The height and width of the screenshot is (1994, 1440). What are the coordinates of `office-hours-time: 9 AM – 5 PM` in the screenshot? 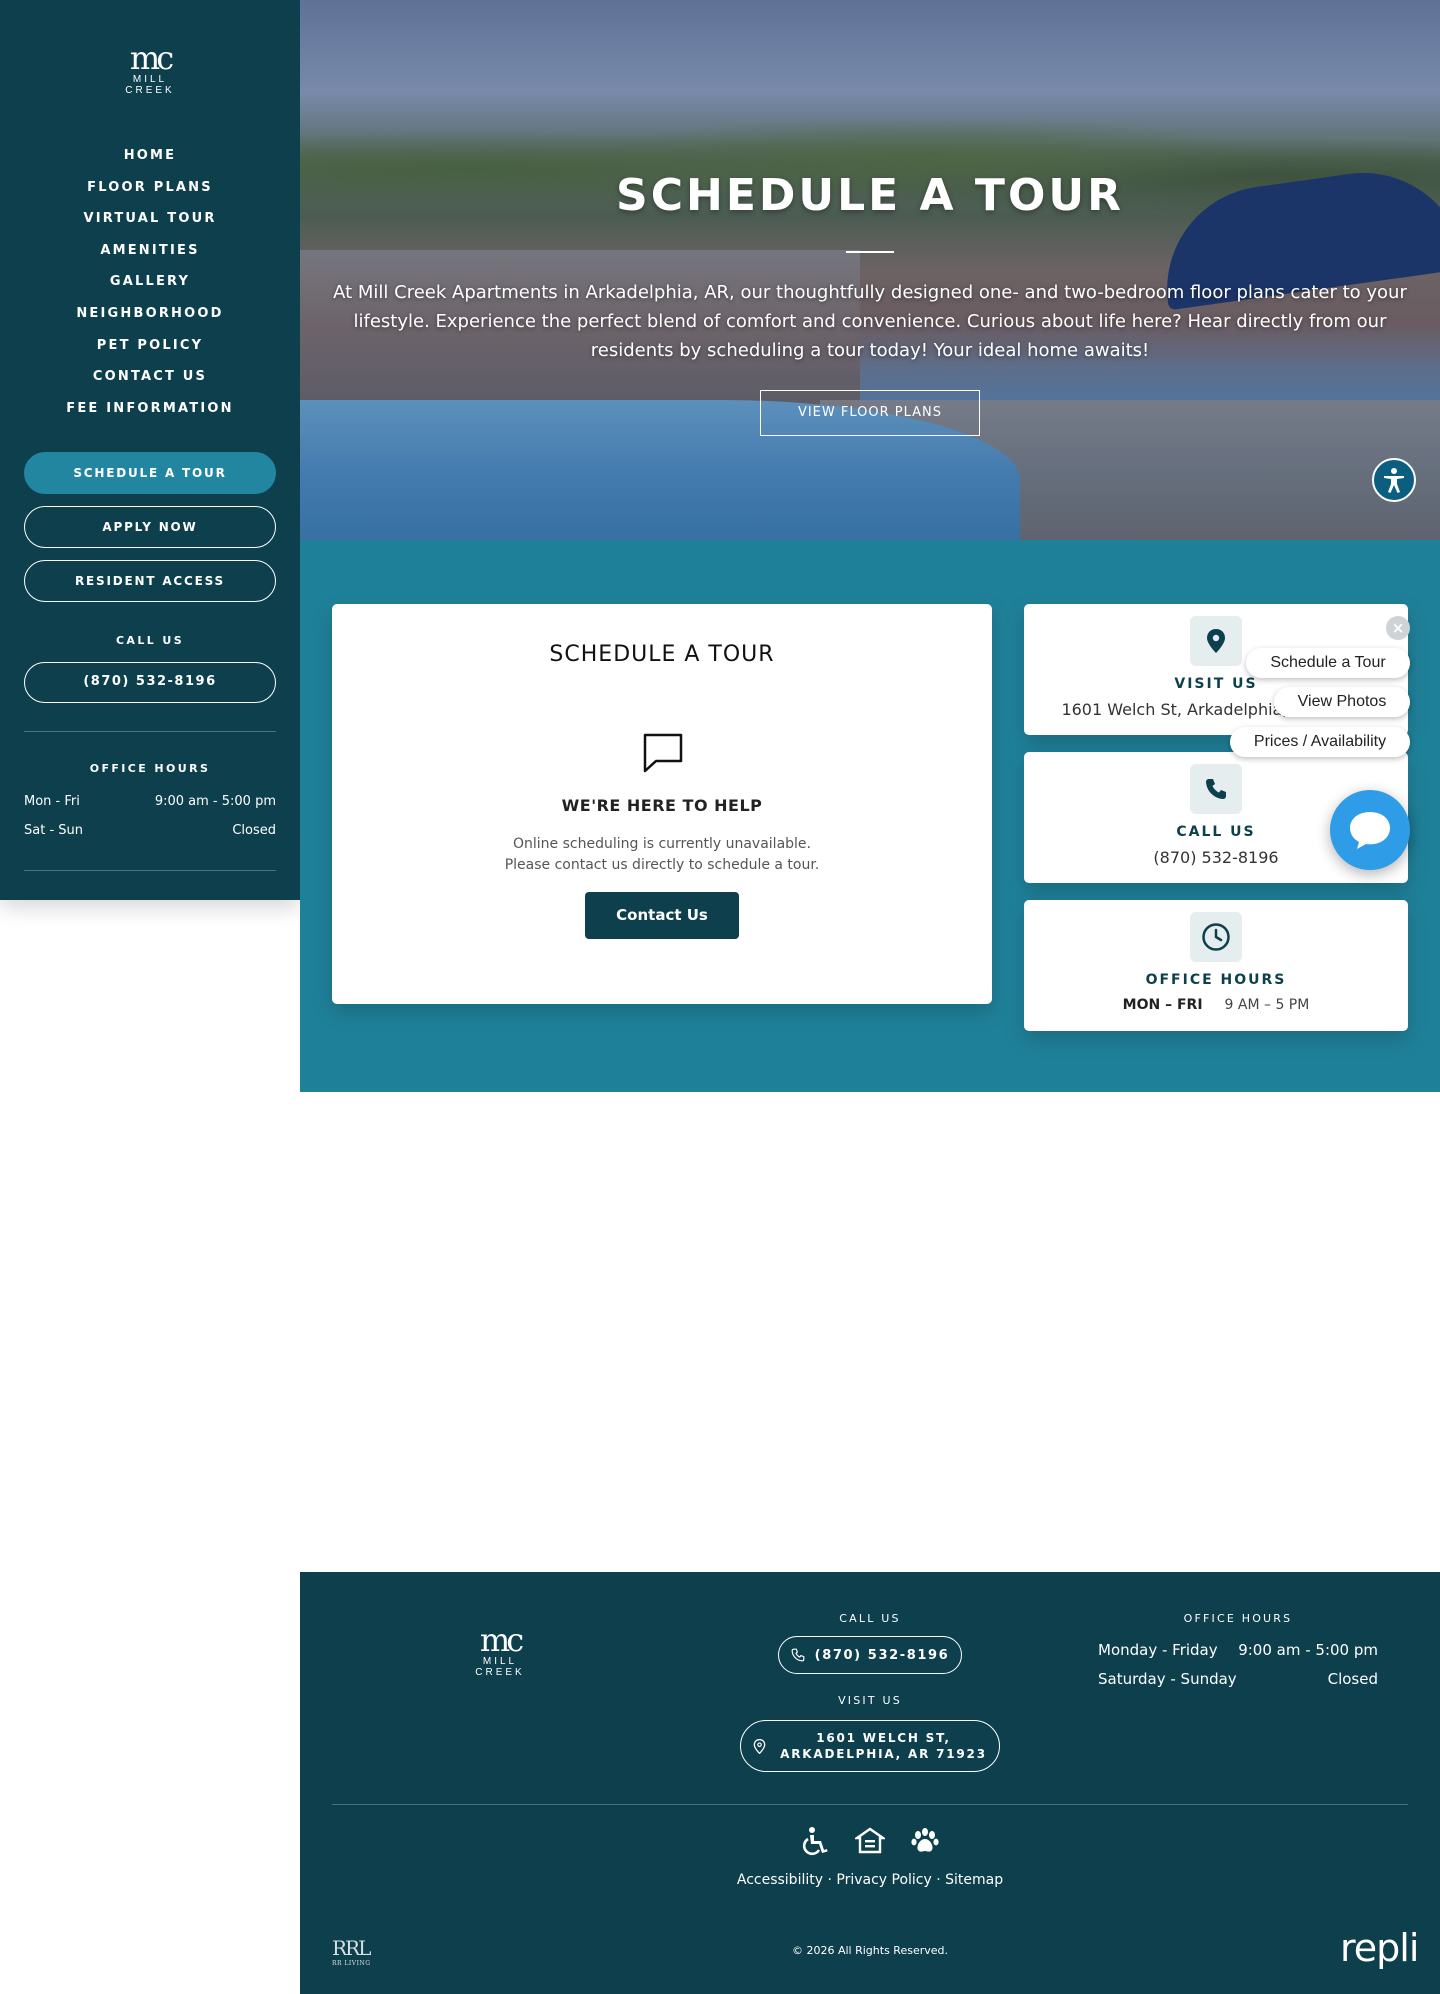 It's located at (1267, 1005).